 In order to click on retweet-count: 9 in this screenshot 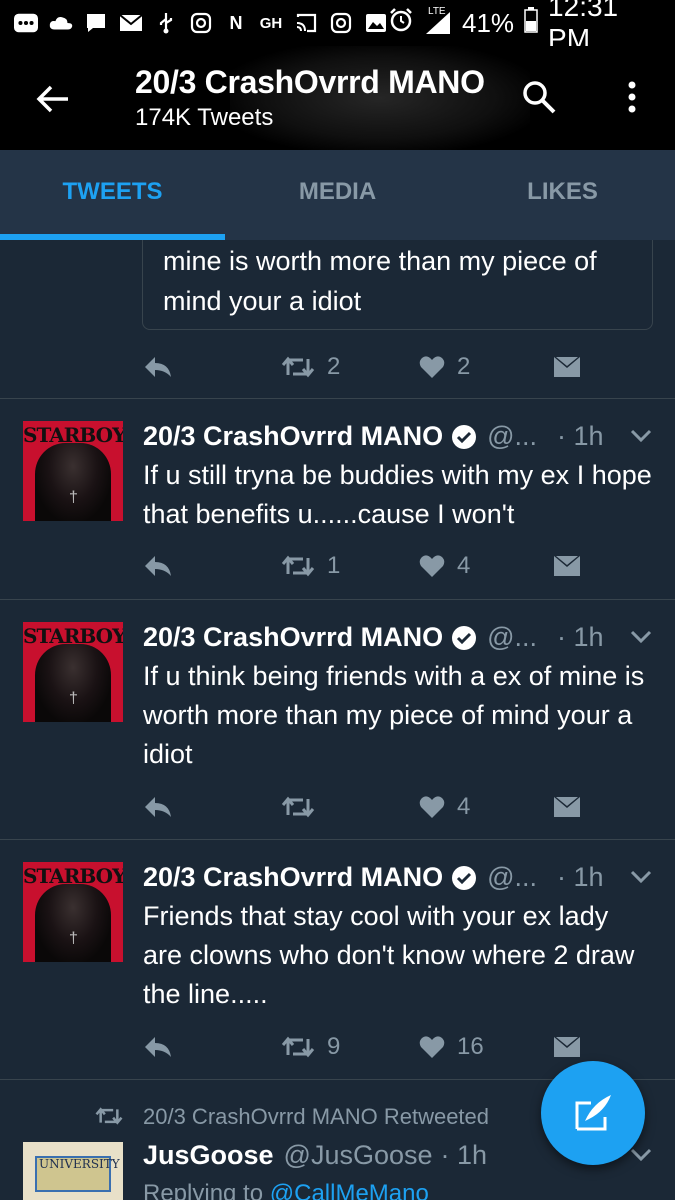, I will do `click(334, 1046)`.